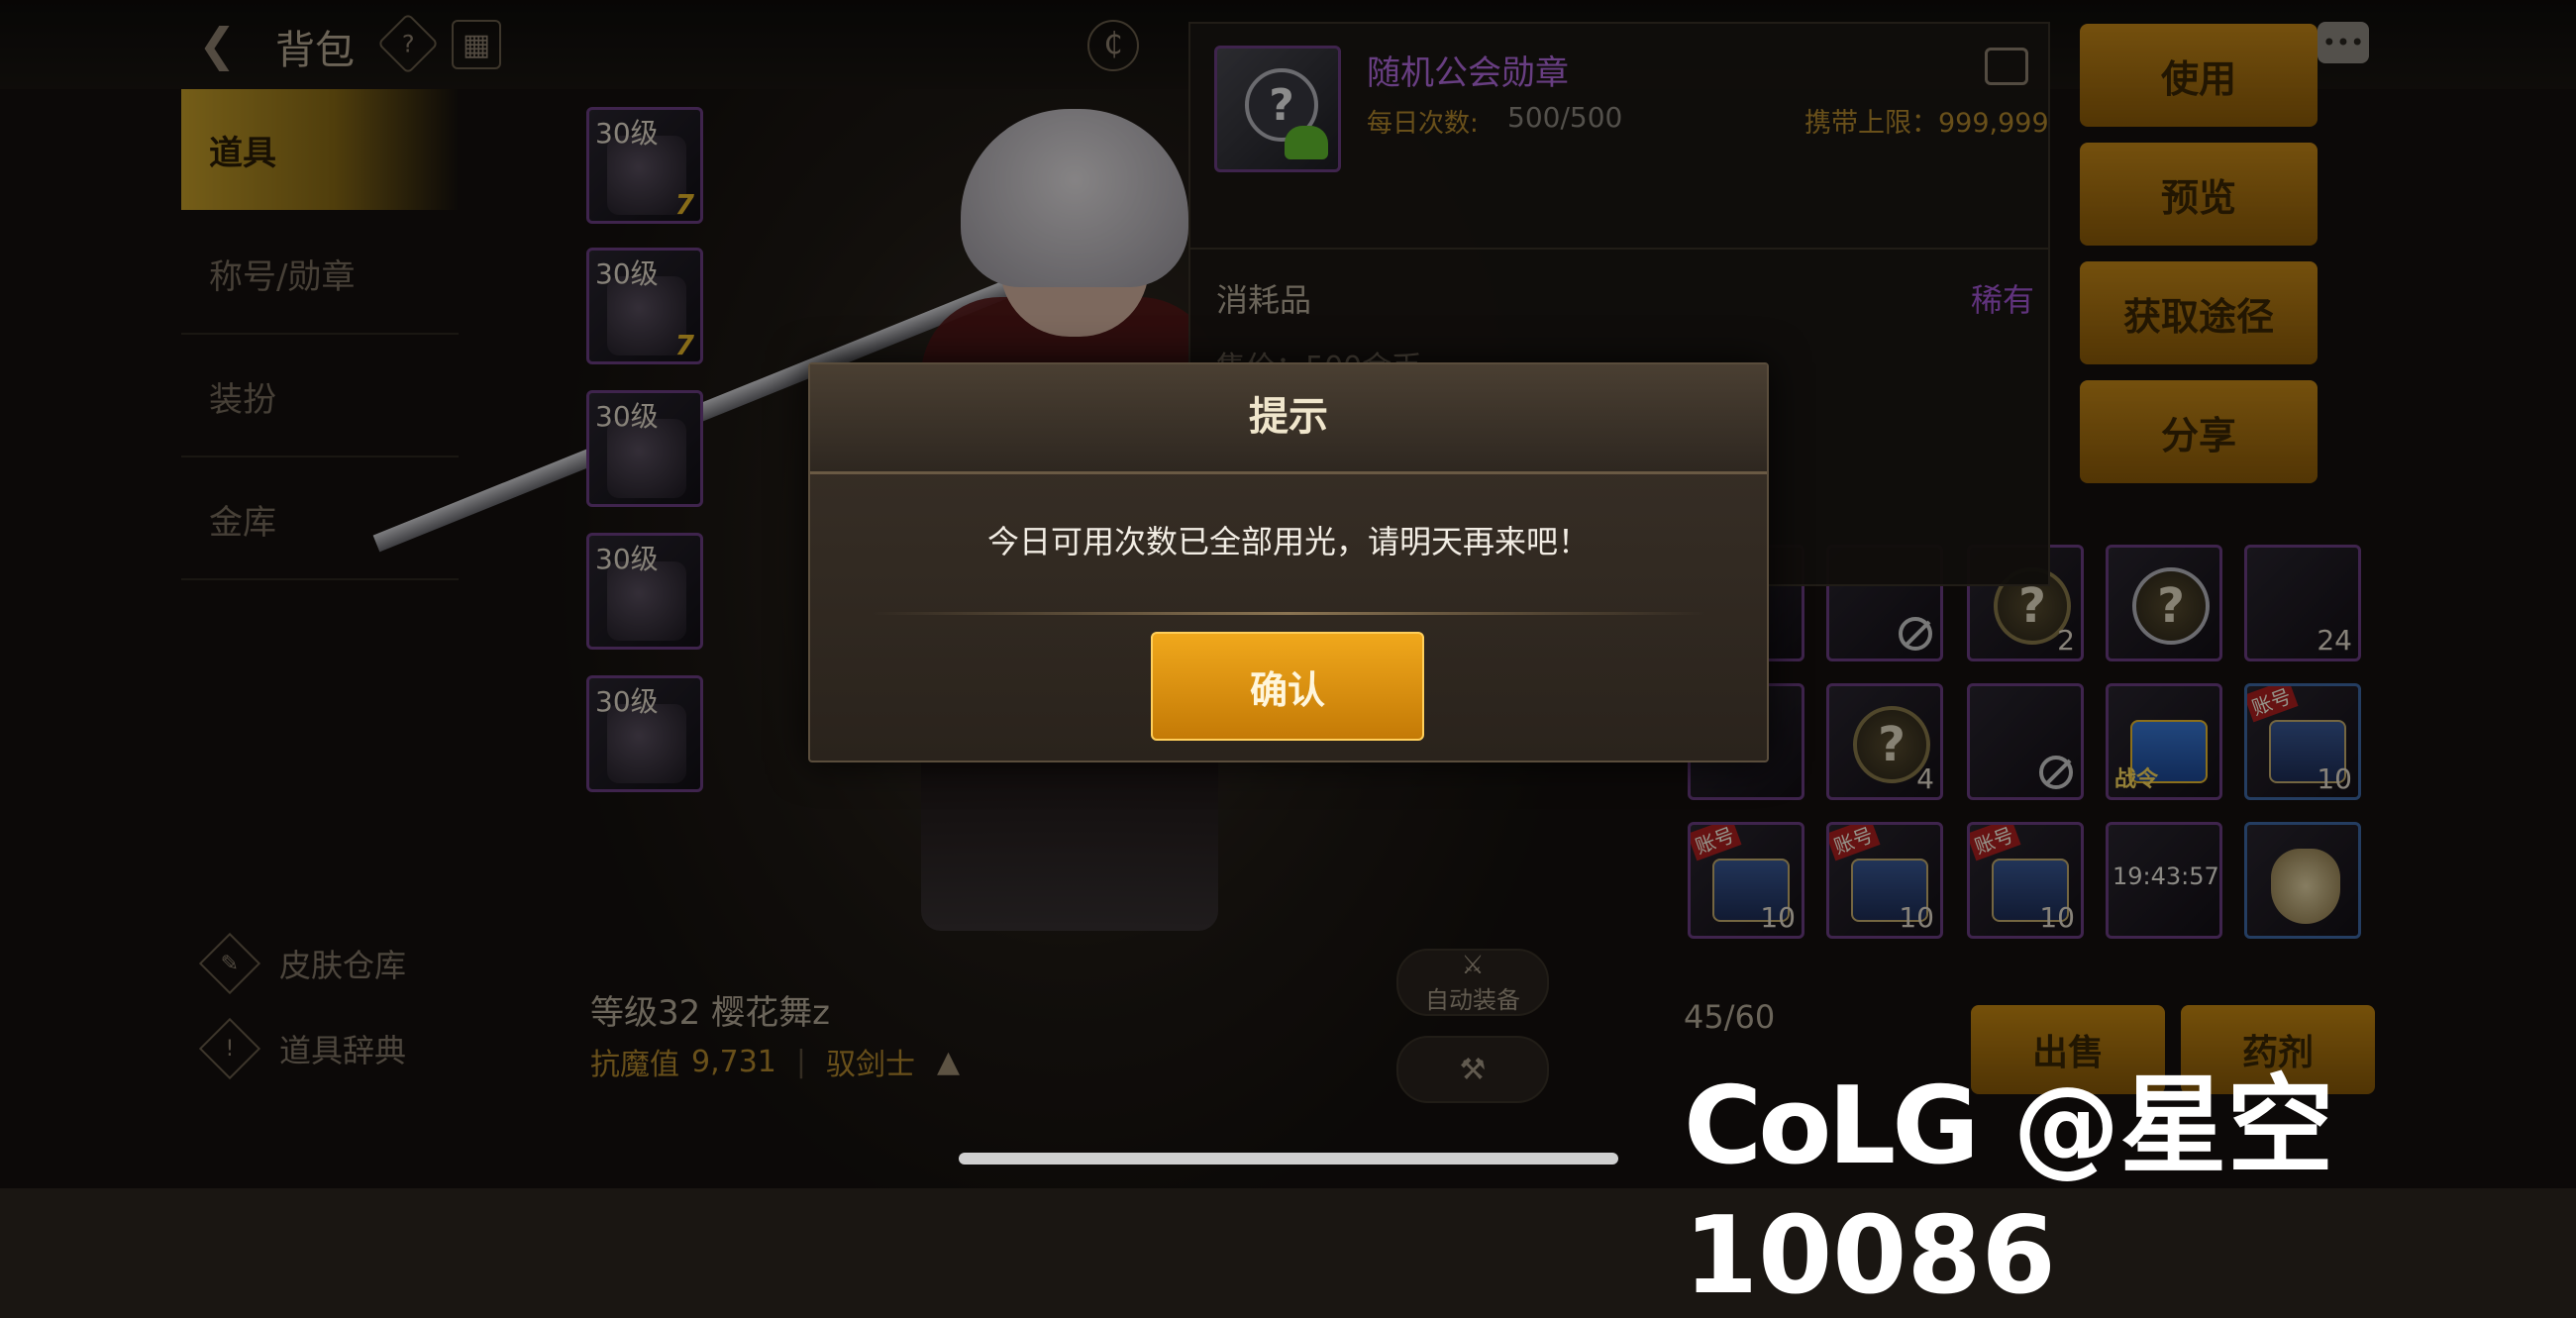 The height and width of the screenshot is (1318, 2576). I want to click on confirm-label: 确认, so click(1287, 690).